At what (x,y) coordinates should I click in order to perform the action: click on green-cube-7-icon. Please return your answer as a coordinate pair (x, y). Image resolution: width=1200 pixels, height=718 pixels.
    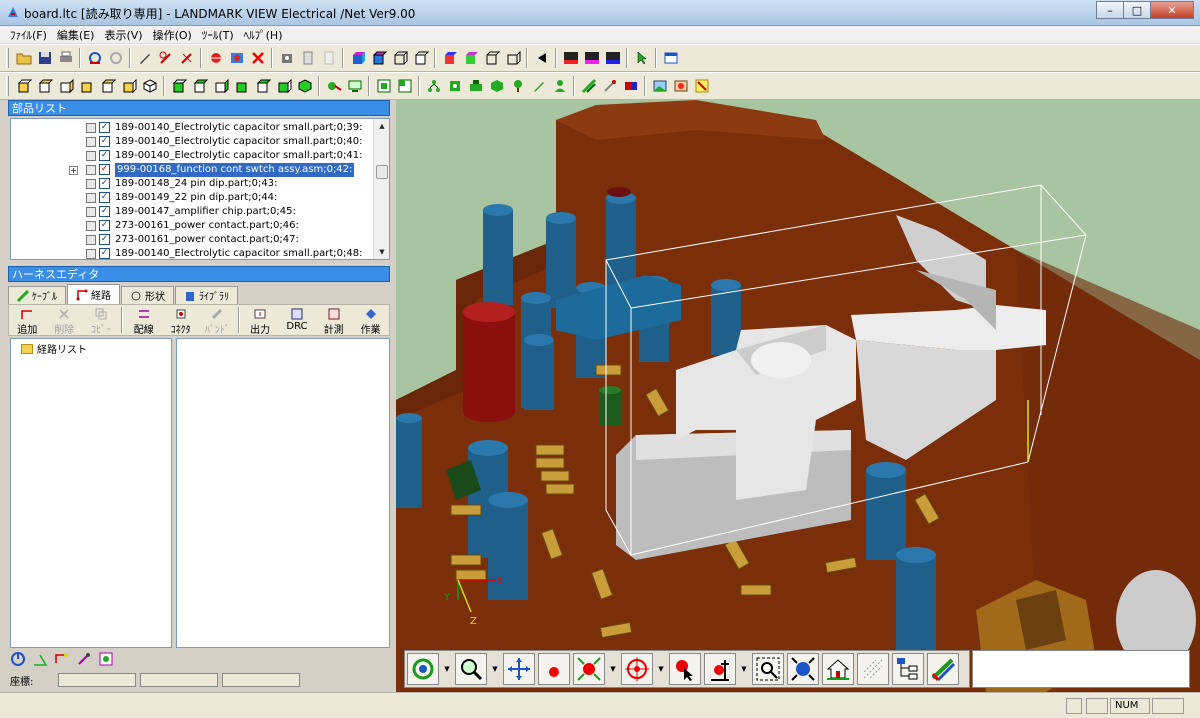
    Looking at the image, I should click on (304, 86).